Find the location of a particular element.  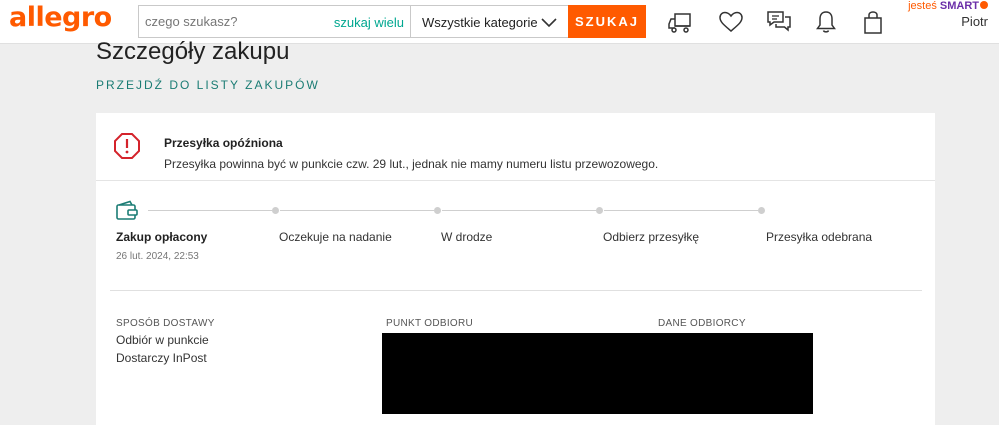

delivery-truck-icon is located at coordinates (681, 22).